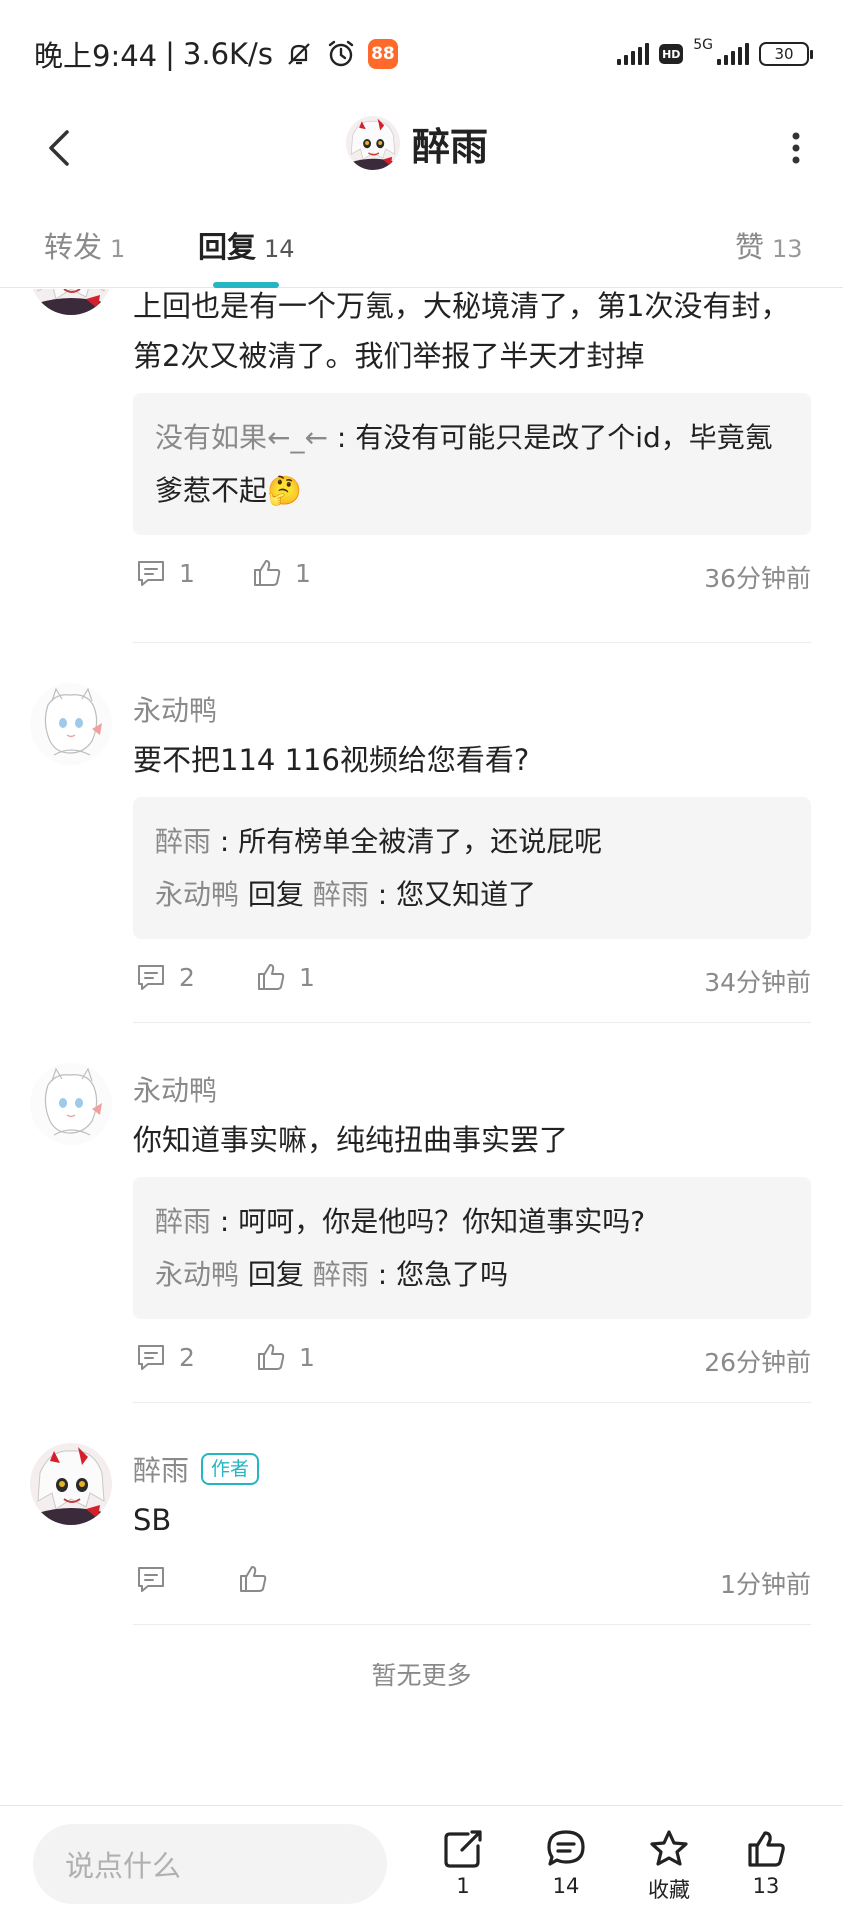 The height and width of the screenshot is (1920, 843). Describe the element at coordinates (161, 1469) in the screenshot. I see `author-name: 醉雨` at that location.